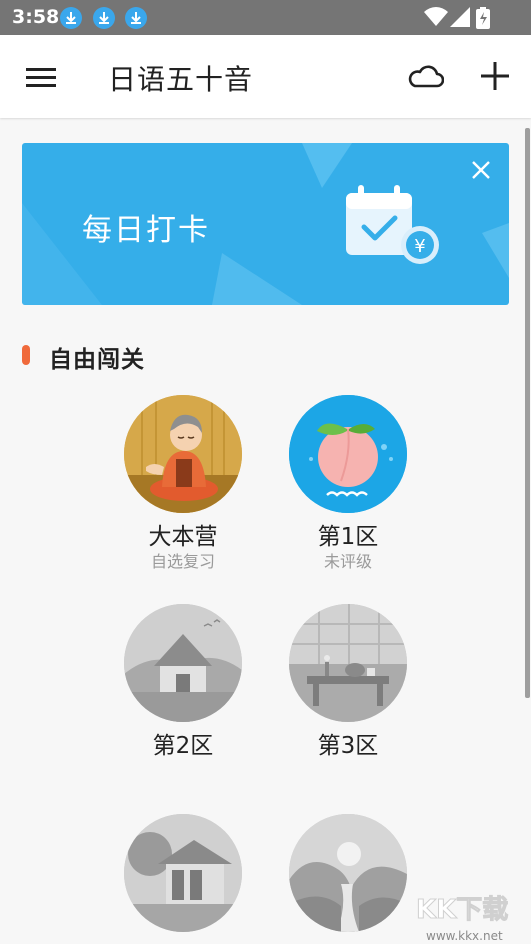  I want to click on close-icon, so click(481, 170).